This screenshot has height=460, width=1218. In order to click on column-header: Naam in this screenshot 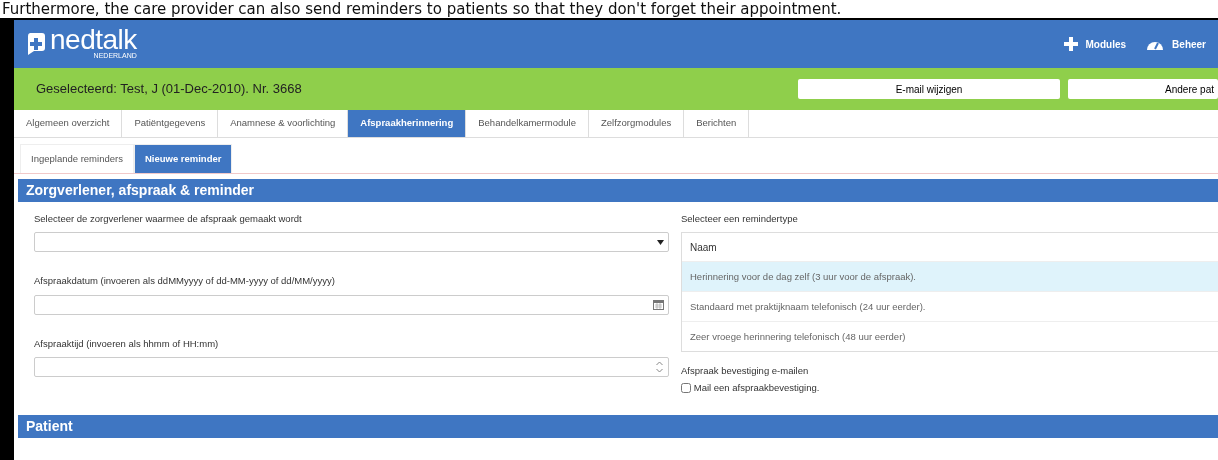, I will do `click(703, 247)`.